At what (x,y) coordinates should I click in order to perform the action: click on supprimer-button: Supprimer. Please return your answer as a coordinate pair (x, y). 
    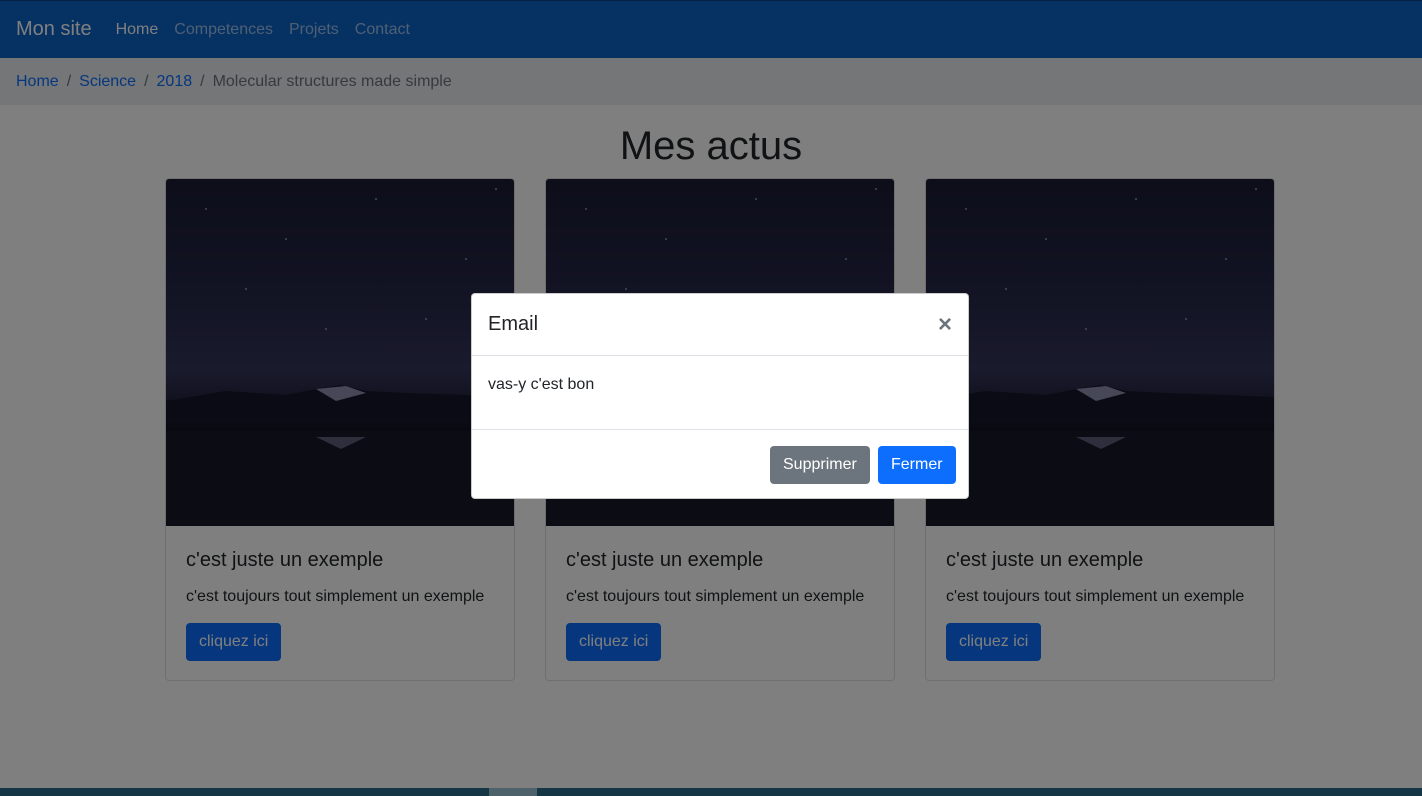
    Looking at the image, I should click on (820, 465).